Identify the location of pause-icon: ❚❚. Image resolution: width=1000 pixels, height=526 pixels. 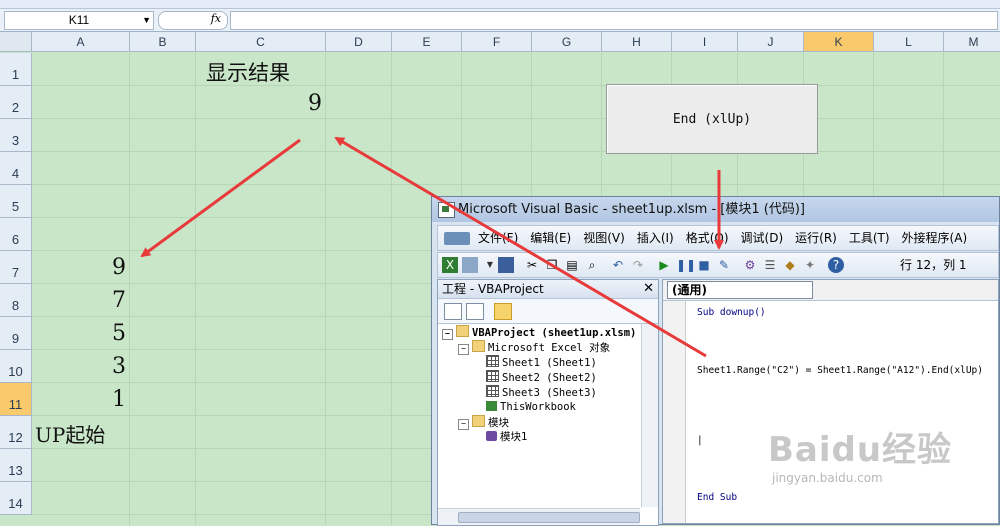
(686, 265).